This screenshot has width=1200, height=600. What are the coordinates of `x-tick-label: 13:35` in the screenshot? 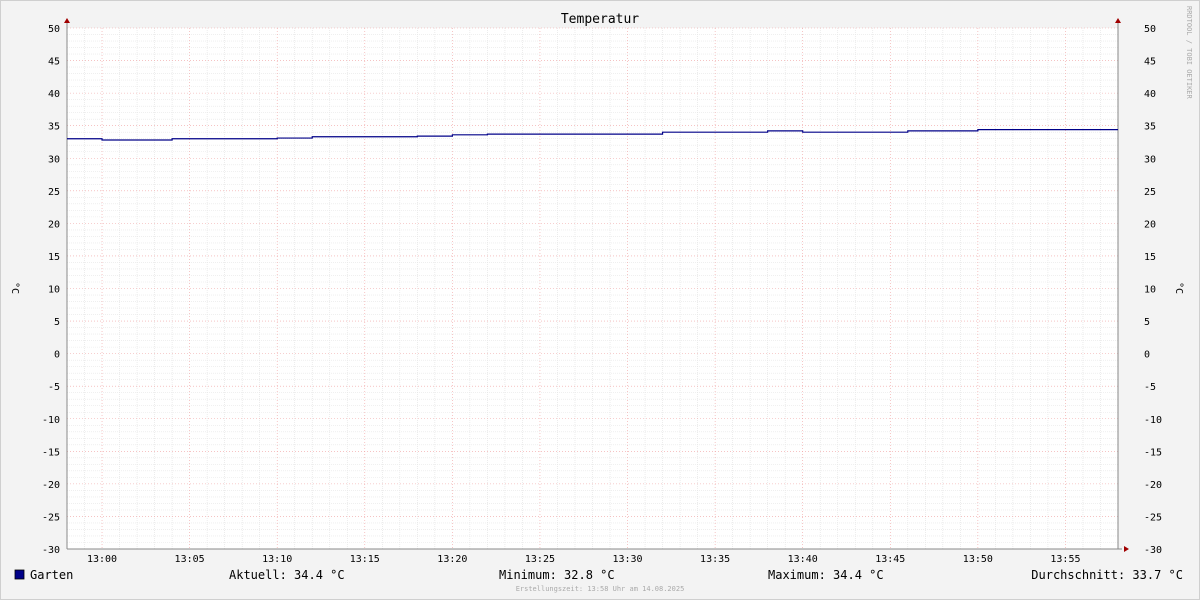 It's located at (715, 559).